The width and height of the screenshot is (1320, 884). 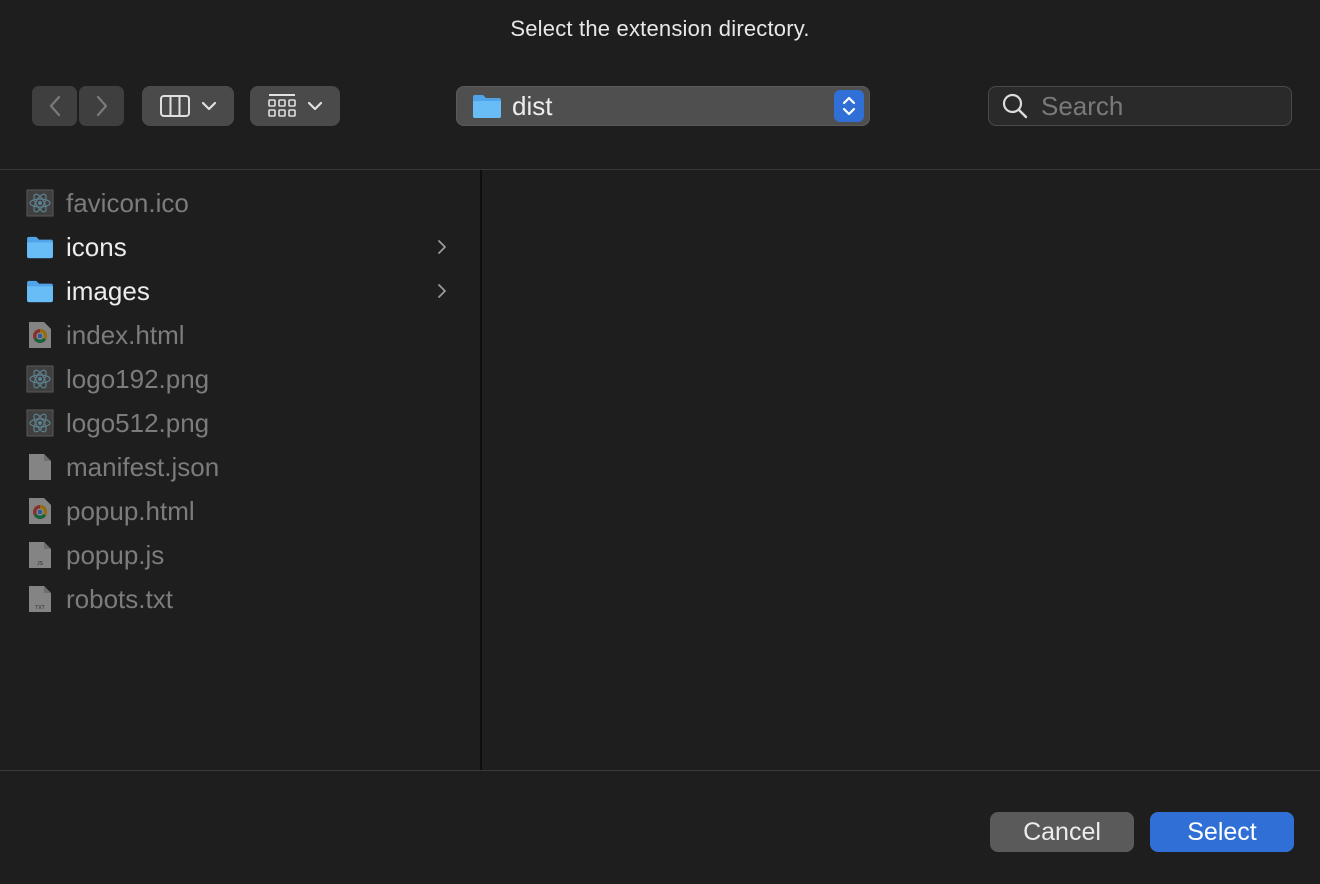 What do you see at coordinates (240, 291) in the screenshot?
I see `folder-row: images` at bounding box center [240, 291].